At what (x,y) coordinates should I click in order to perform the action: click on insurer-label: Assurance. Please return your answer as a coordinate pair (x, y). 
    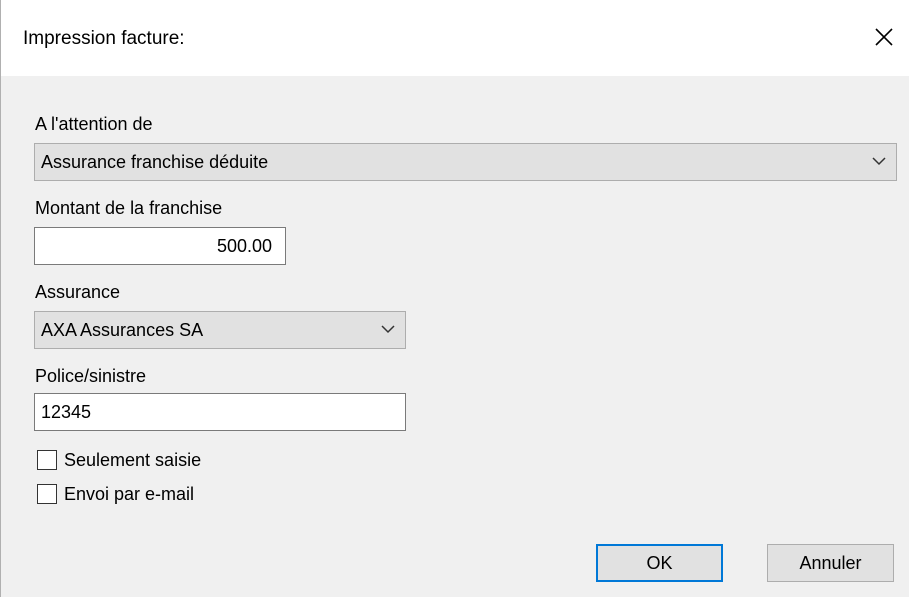
    Looking at the image, I should click on (78, 292).